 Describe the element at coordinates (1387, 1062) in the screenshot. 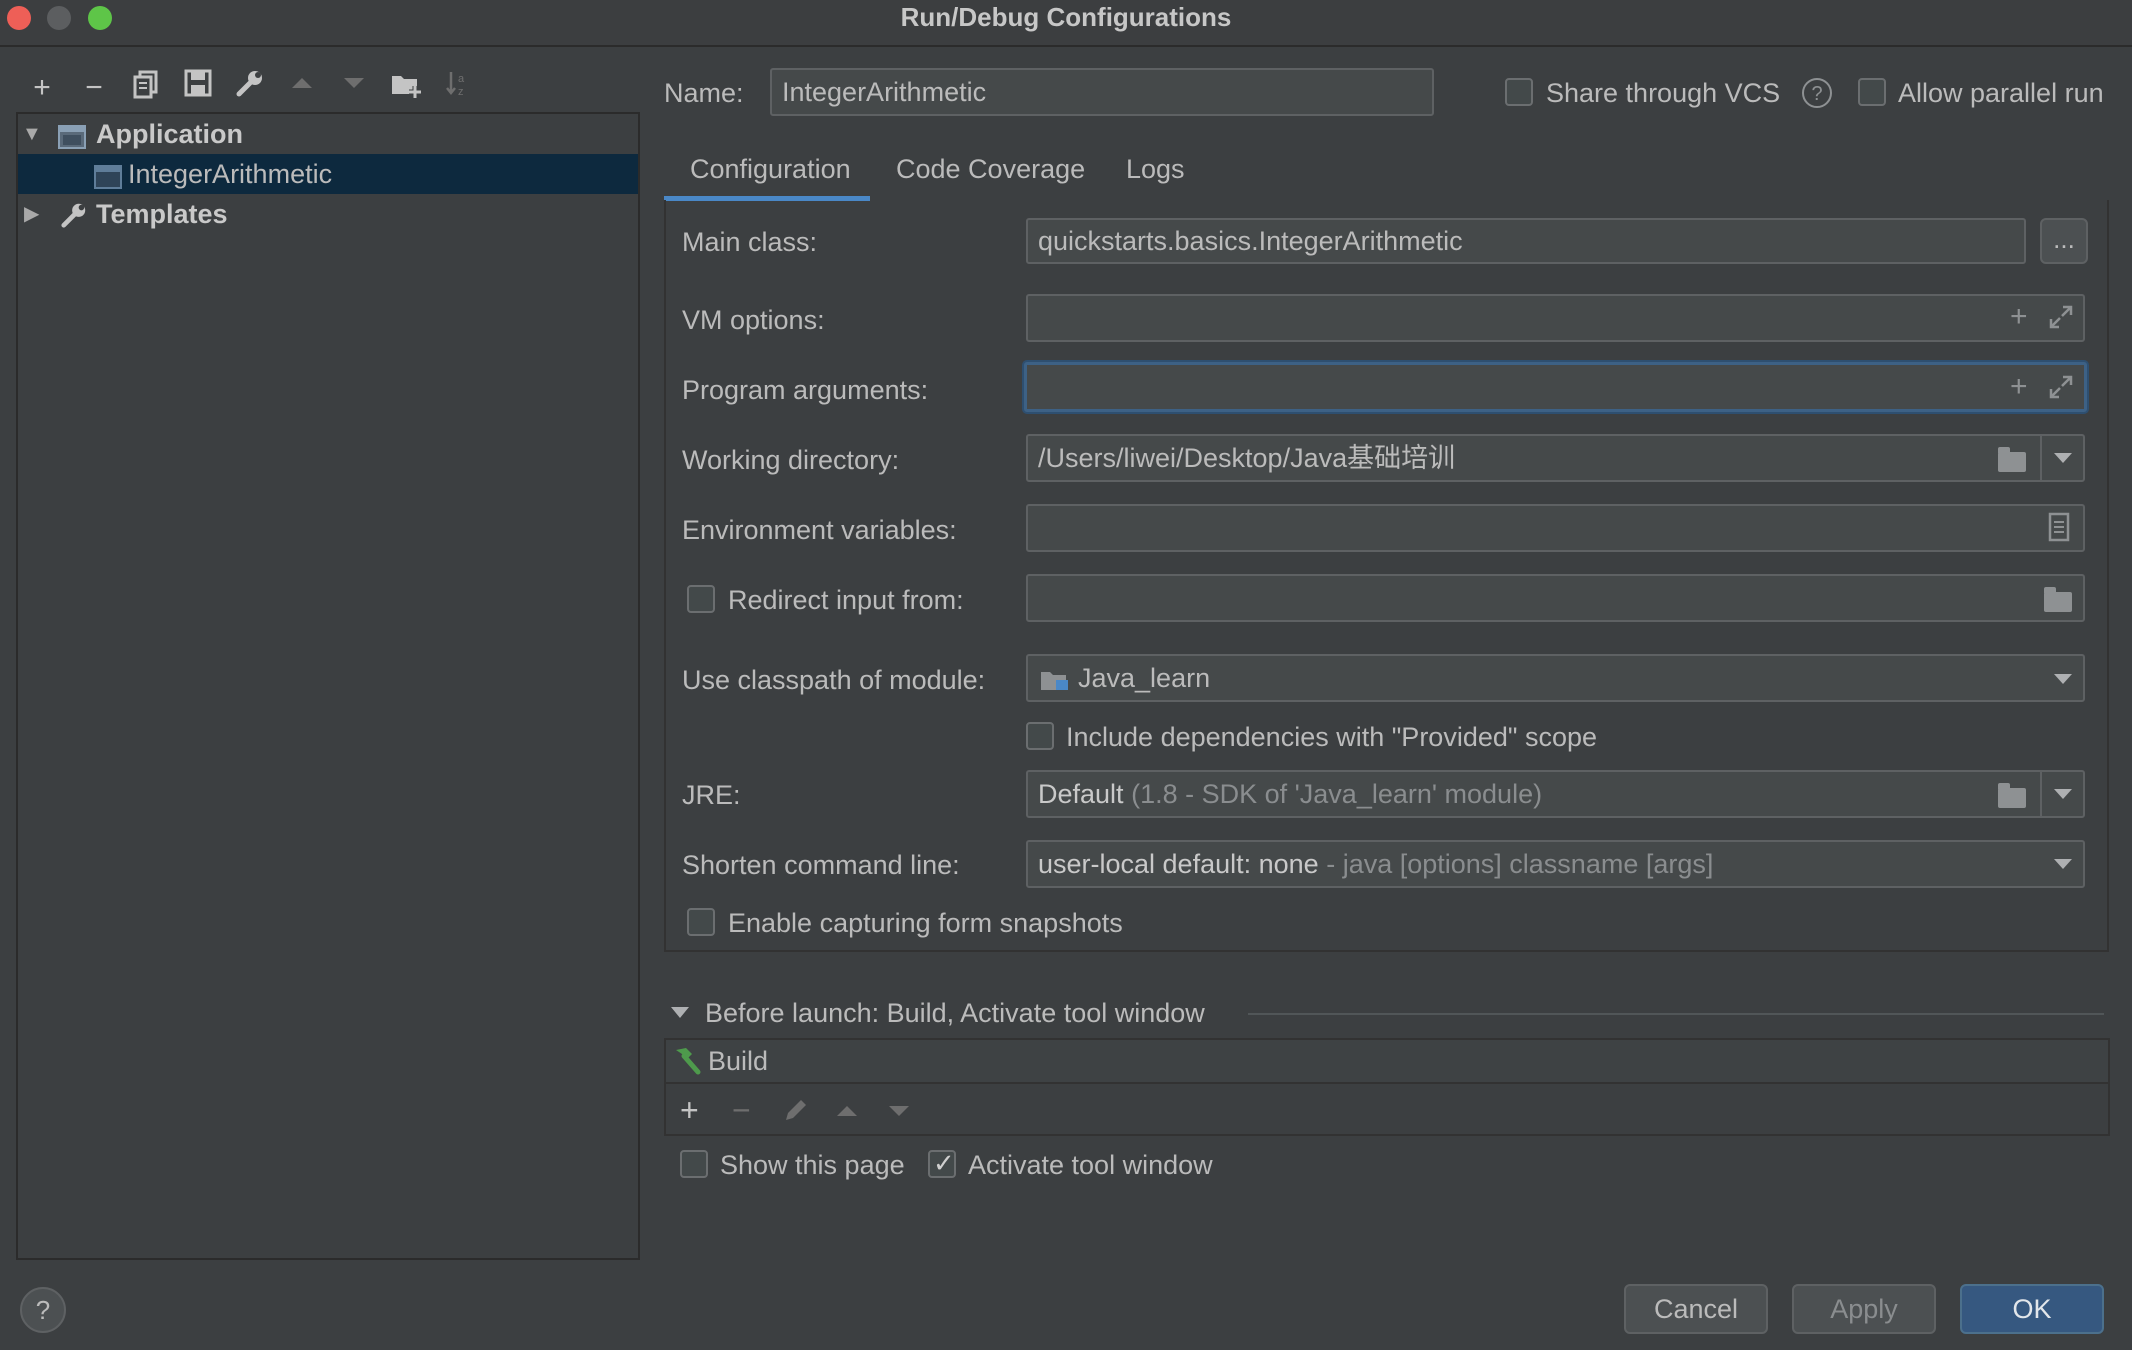

I see `before-launch-item: Build` at that location.